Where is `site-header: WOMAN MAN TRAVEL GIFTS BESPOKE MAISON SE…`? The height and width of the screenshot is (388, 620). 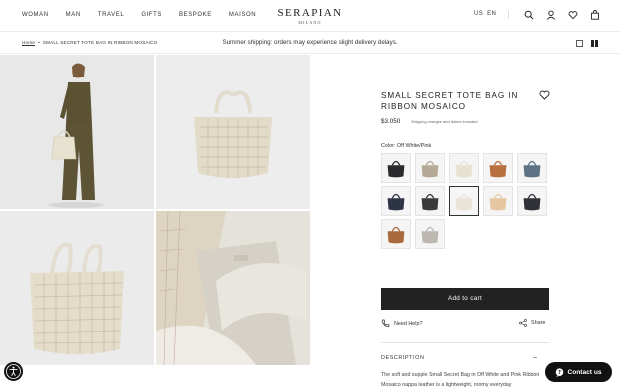
site-header: WOMAN MAN TRAVEL GIFTS BESPOKE MAISON SE… is located at coordinates (310, 16).